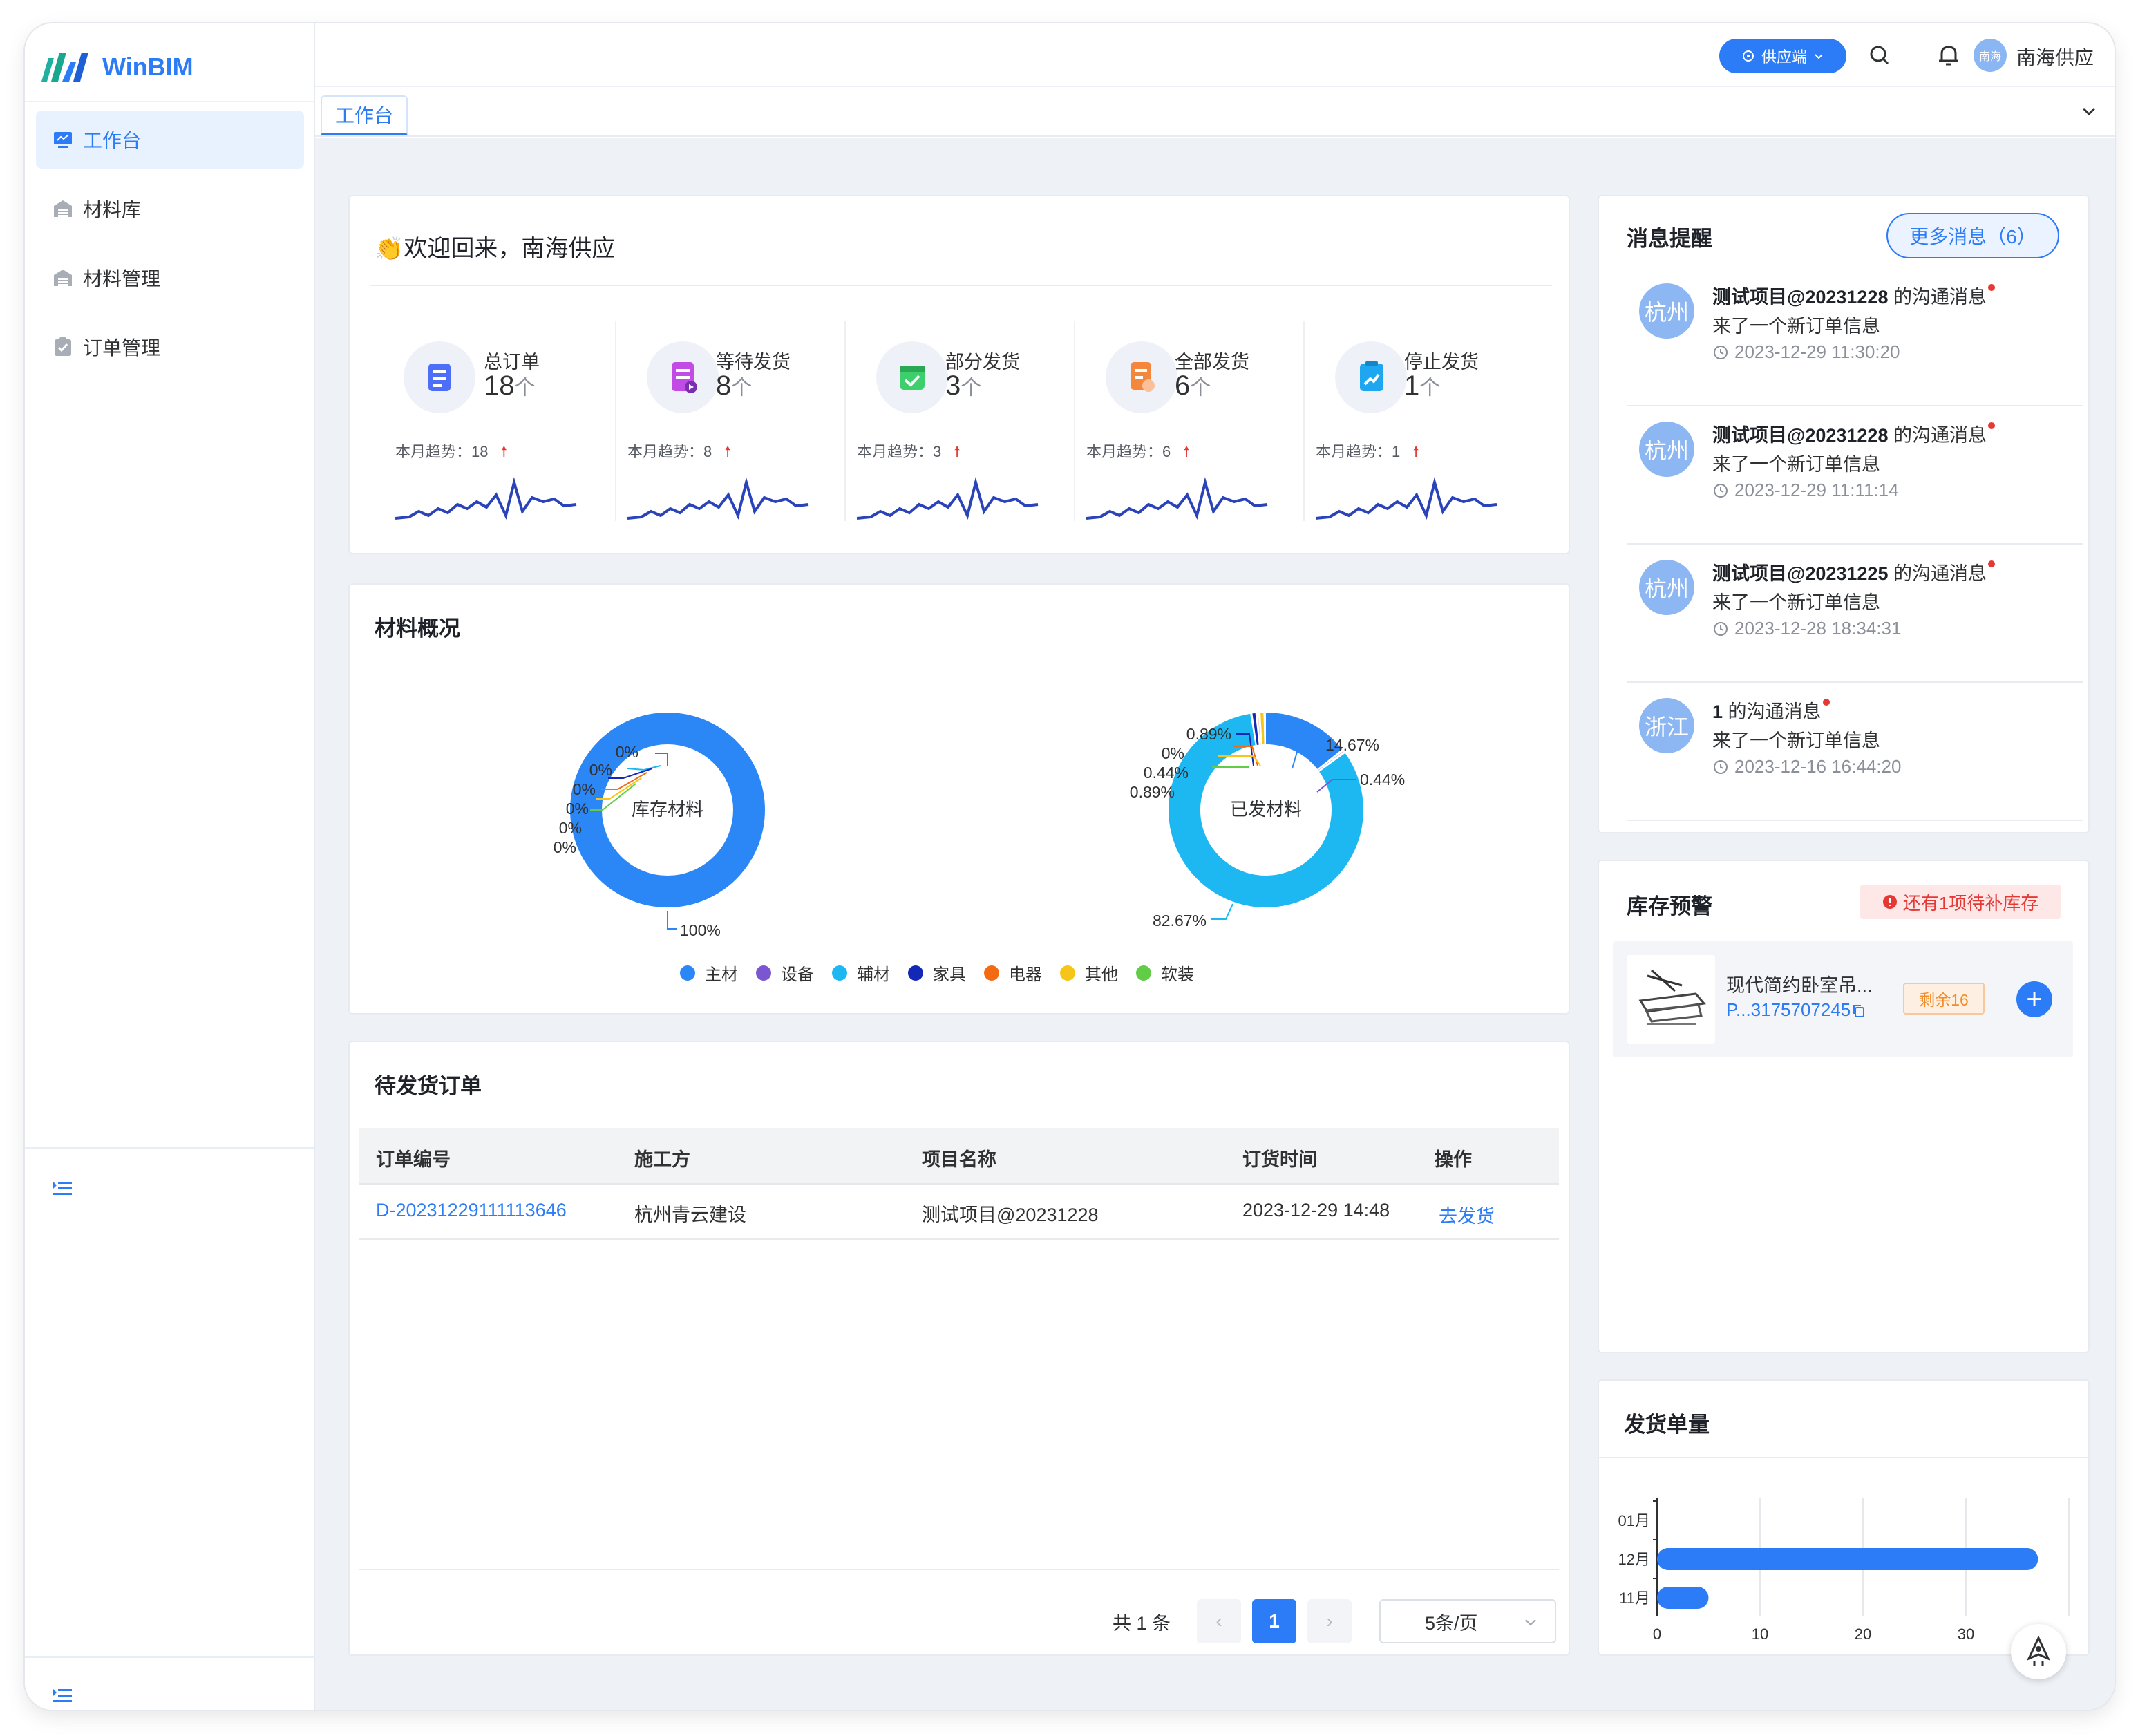 Image resolution: width=2138 pixels, height=1736 pixels. What do you see at coordinates (1859, 1011) in the screenshot?
I see `copy-icon` at bounding box center [1859, 1011].